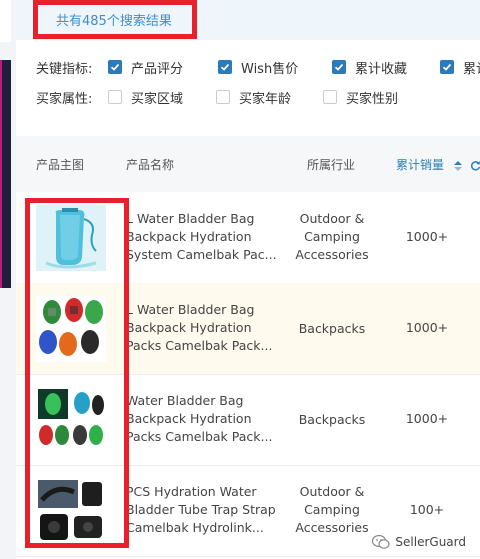 The width and height of the screenshot is (480, 559). Describe the element at coordinates (77, 373) in the screenshot. I see `annotation-box-product-images` at that location.